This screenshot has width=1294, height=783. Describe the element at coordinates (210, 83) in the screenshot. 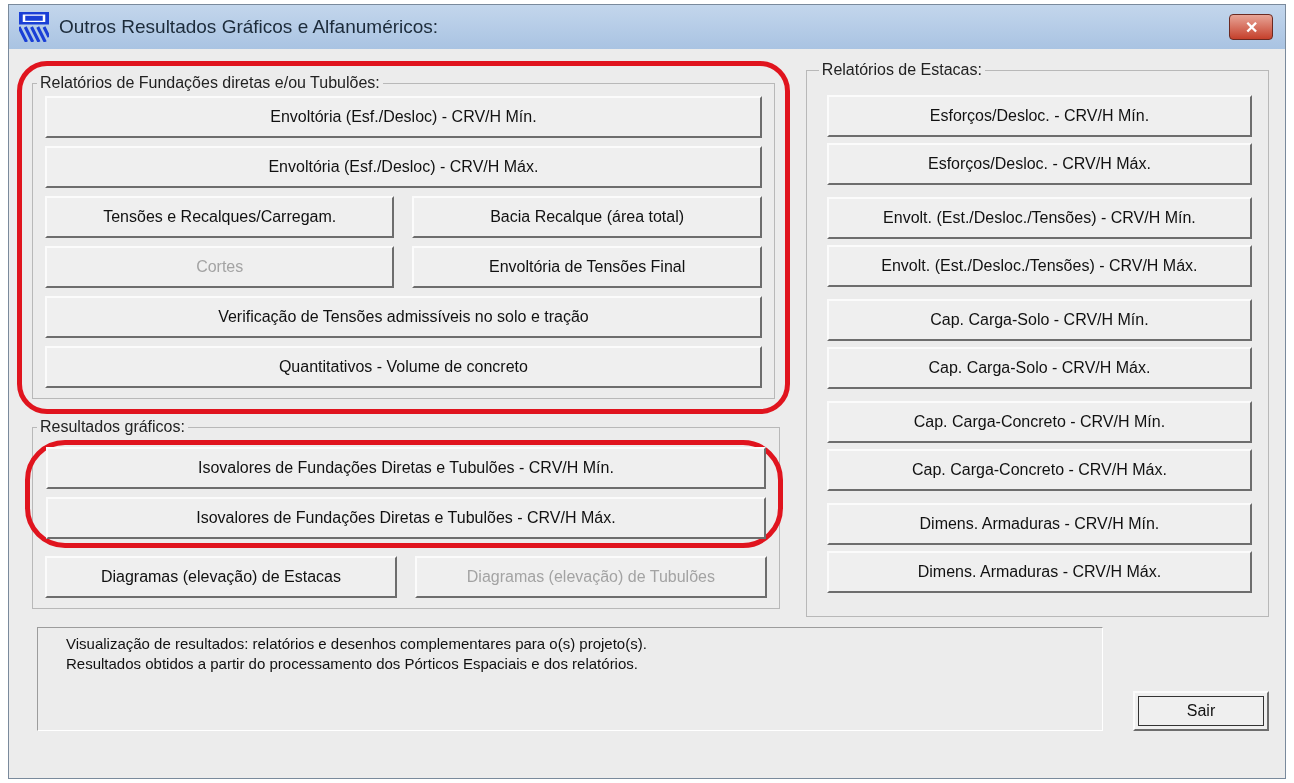

I see `group-title: Relatórios de Fundações diretas e/ou Tubulões:` at that location.